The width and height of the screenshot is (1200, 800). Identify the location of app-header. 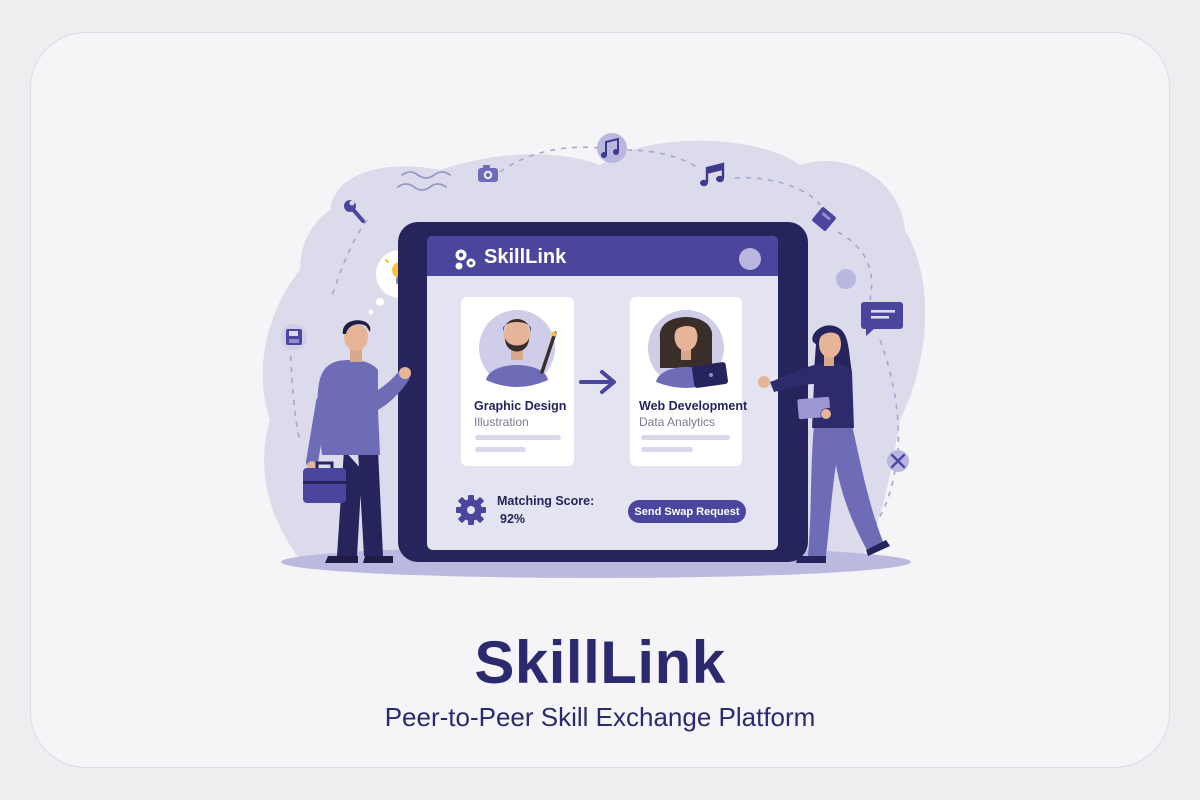
(602, 256).